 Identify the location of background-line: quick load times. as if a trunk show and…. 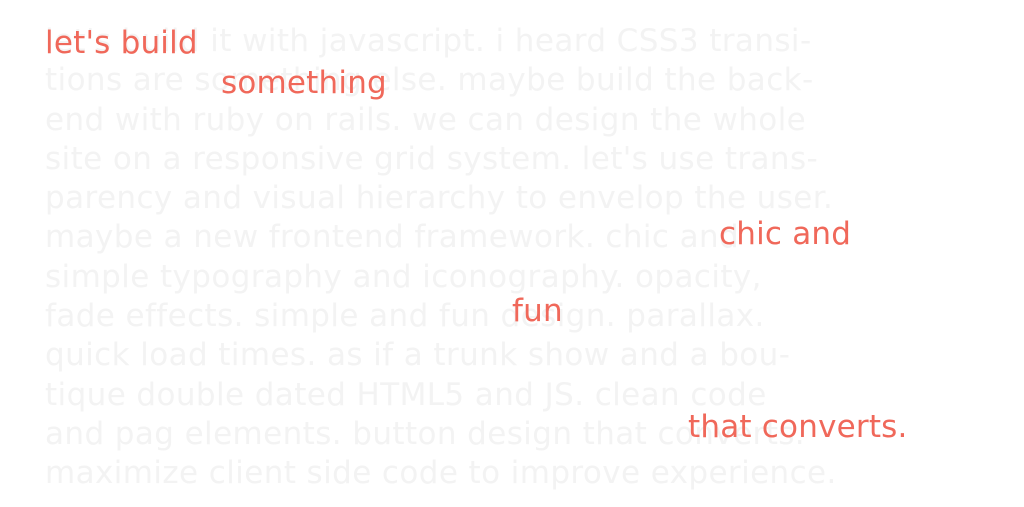
(418, 355).